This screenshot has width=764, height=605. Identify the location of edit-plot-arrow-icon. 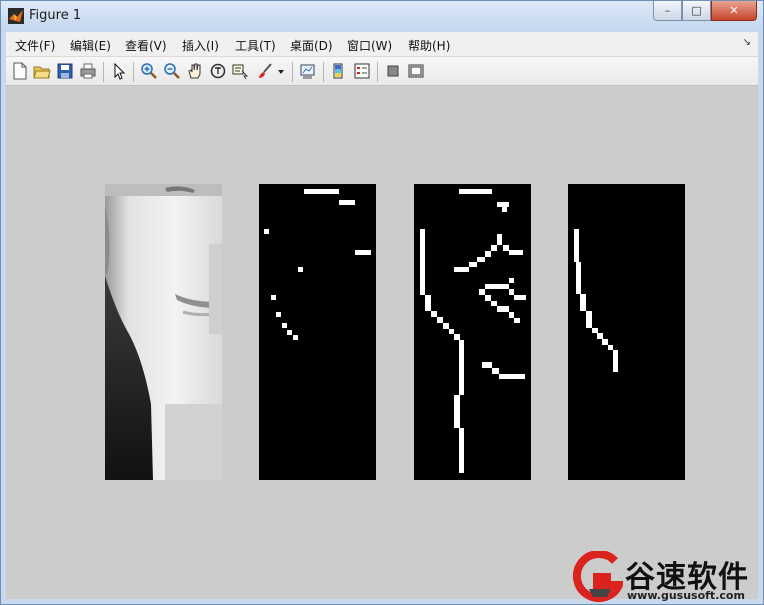
(119, 71).